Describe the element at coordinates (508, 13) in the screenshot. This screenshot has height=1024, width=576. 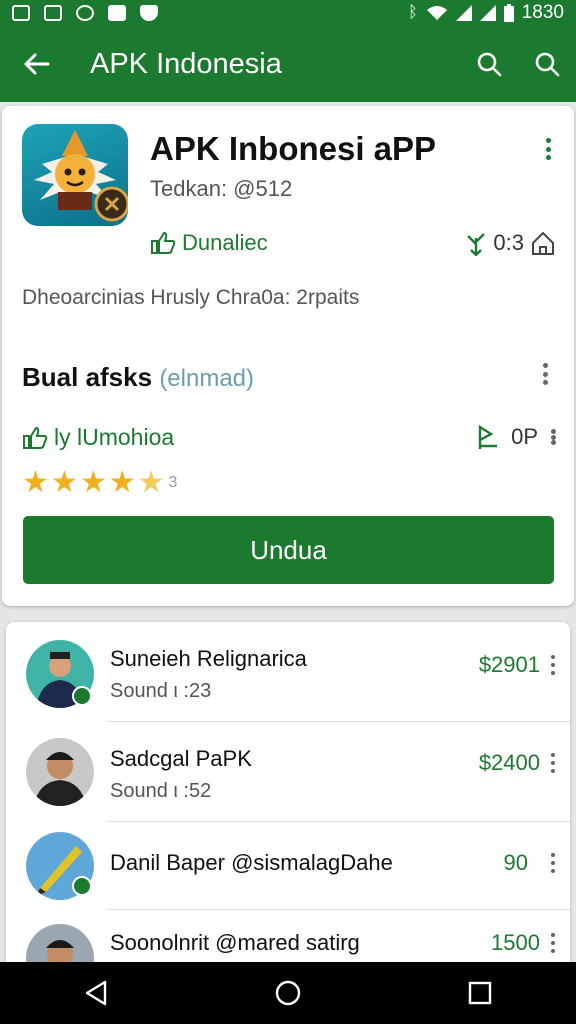
I see `battery-icon` at that location.